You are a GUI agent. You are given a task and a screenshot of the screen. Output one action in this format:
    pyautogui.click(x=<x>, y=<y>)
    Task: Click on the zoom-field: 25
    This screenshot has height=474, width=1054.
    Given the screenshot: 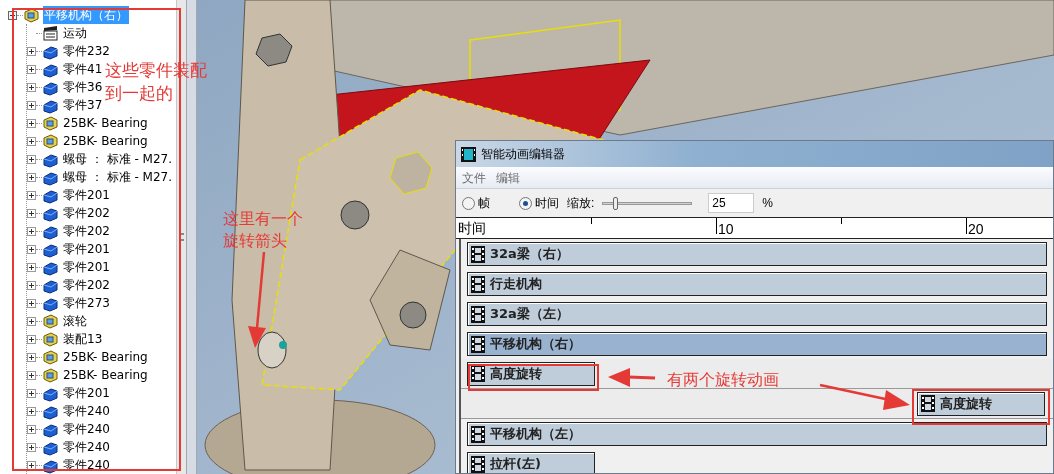 What is the action you would take?
    pyautogui.click(x=731, y=203)
    